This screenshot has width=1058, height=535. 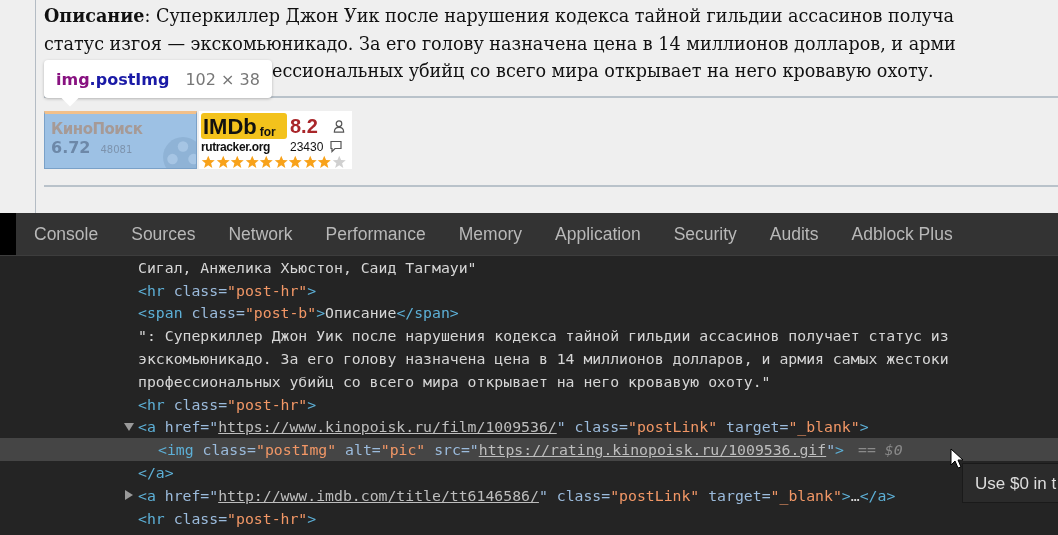 What do you see at coordinates (598, 234) in the screenshot?
I see `devtools-tab: Application` at bounding box center [598, 234].